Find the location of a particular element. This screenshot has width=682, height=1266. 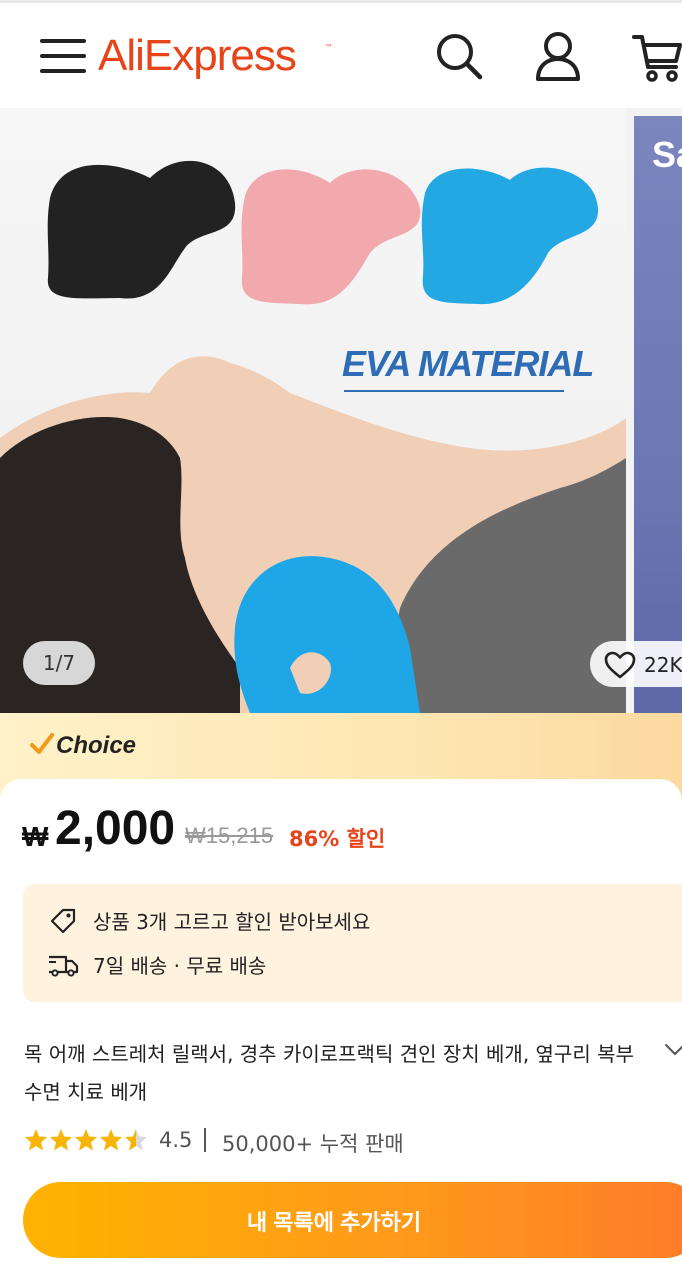

choice-label: Choice is located at coordinates (96, 745).